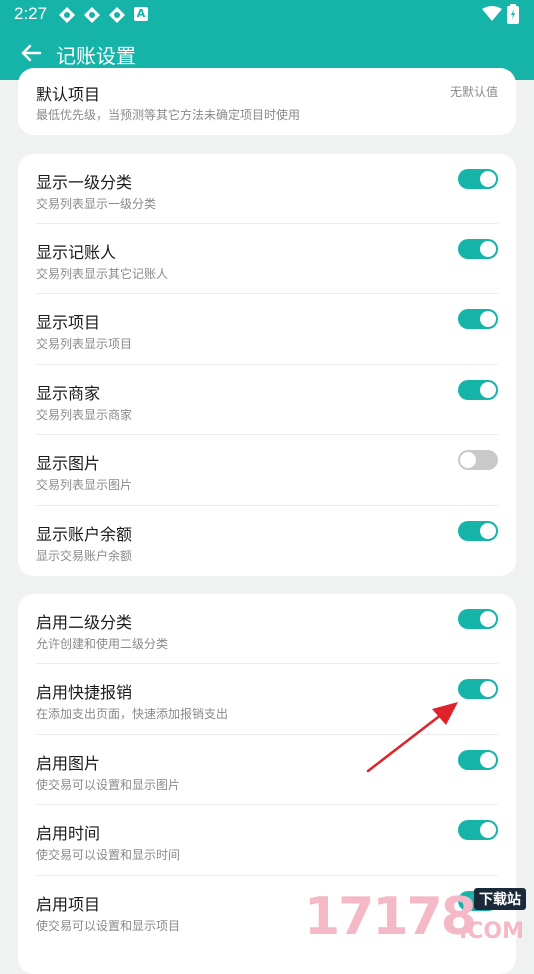 Image resolution: width=534 pixels, height=974 pixels. I want to click on setting-title: 显示图片, so click(68, 463).